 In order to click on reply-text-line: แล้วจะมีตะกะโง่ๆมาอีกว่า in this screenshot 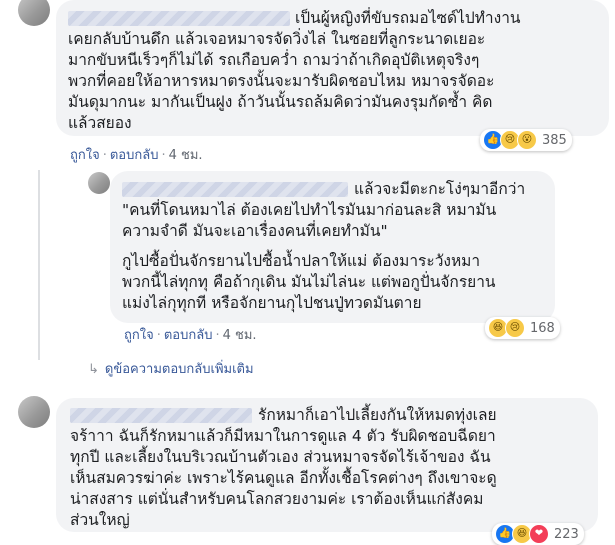, I will do `click(440, 189)`.